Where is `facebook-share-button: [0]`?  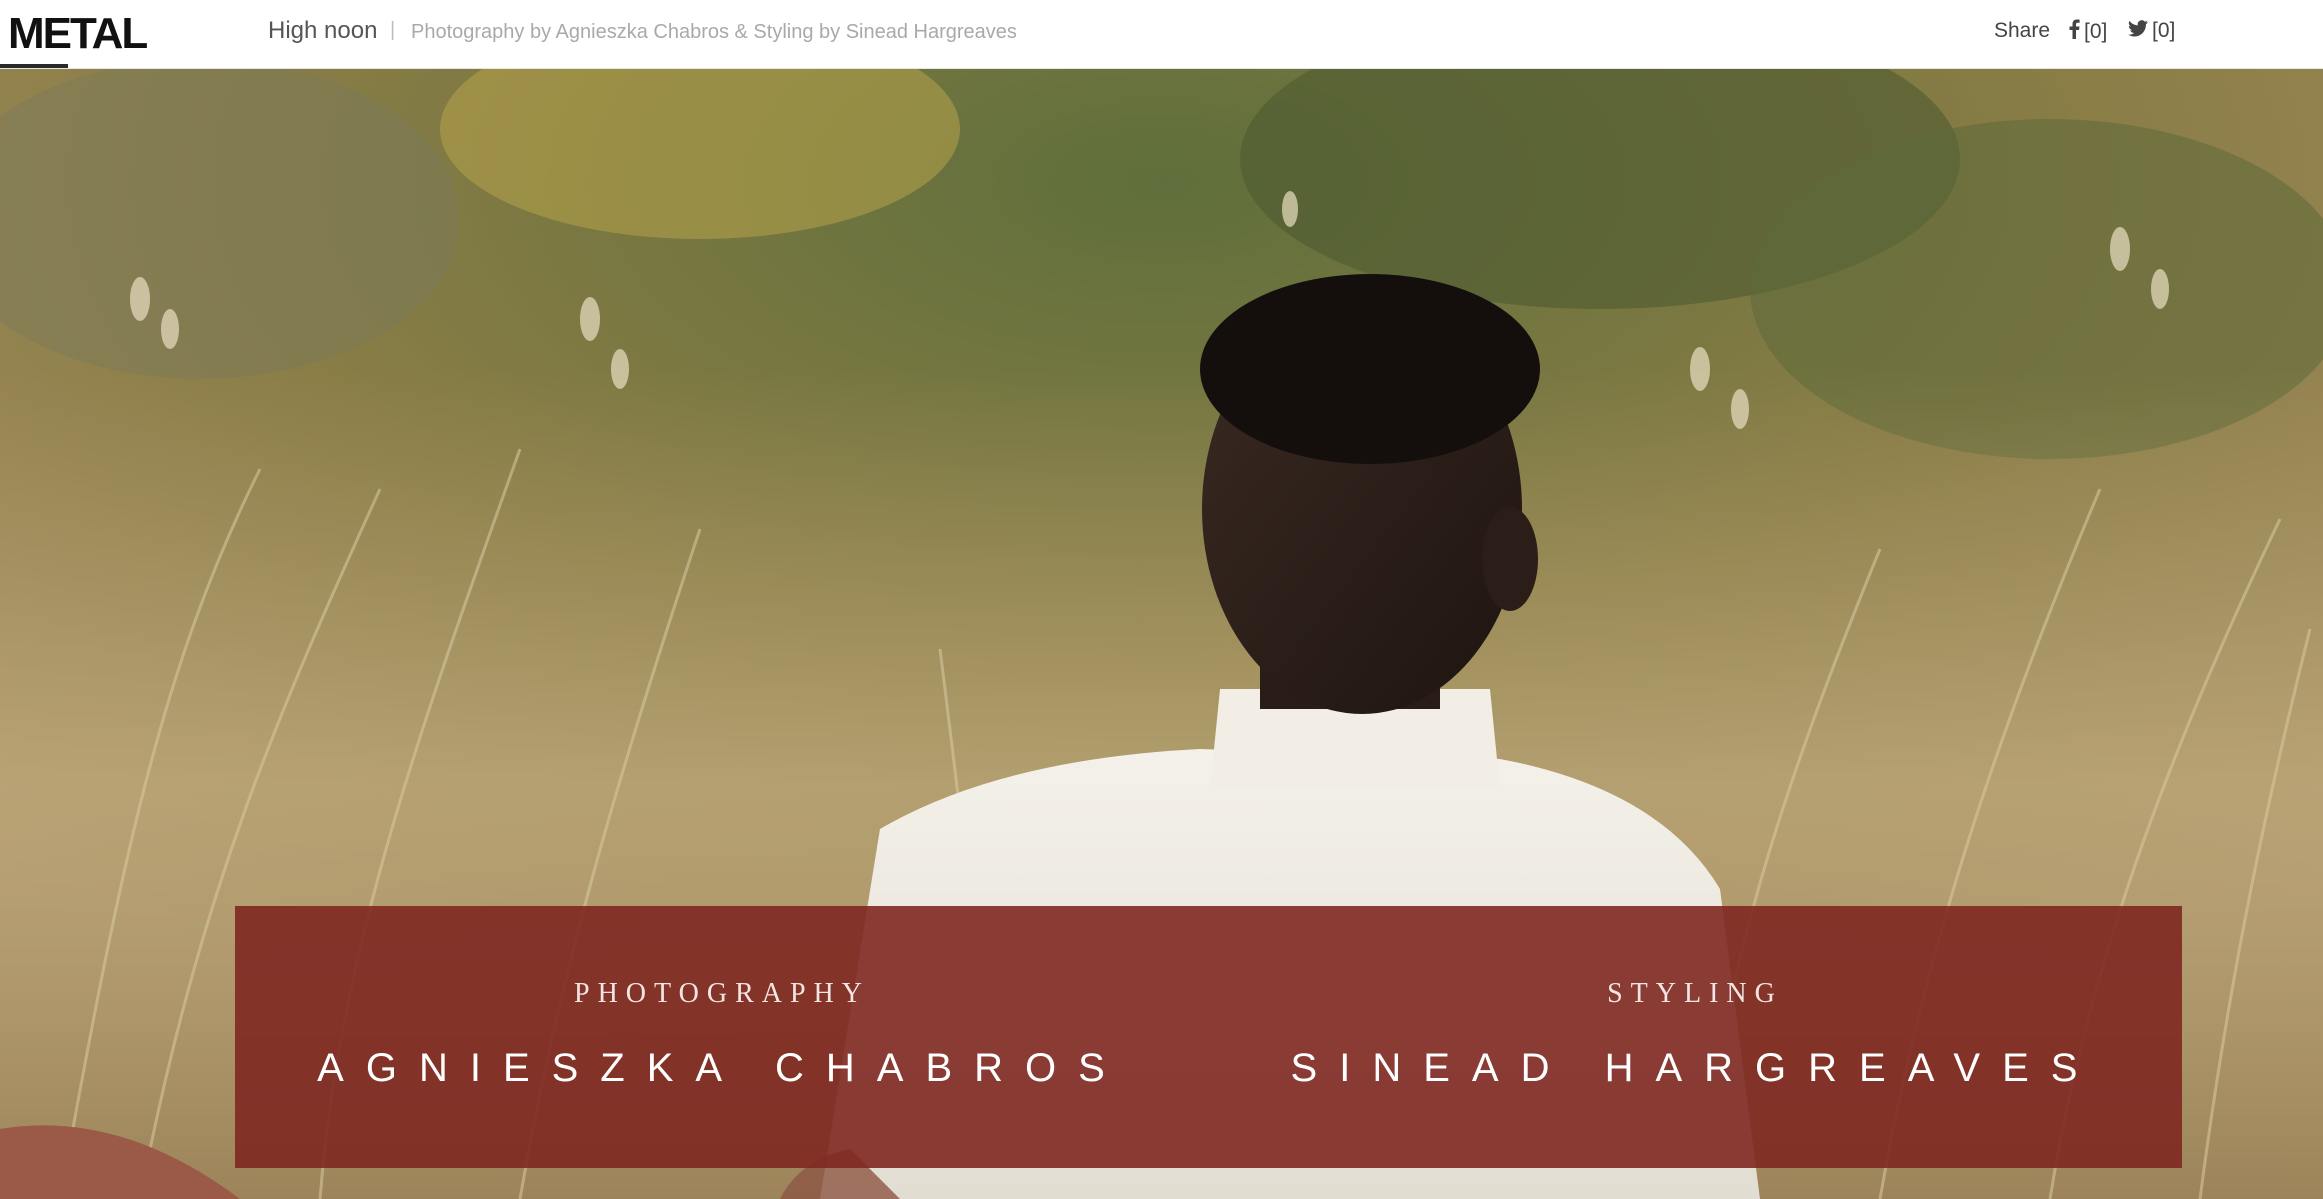 facebook-share-button: [0] is located at coordinates (2087, 32).